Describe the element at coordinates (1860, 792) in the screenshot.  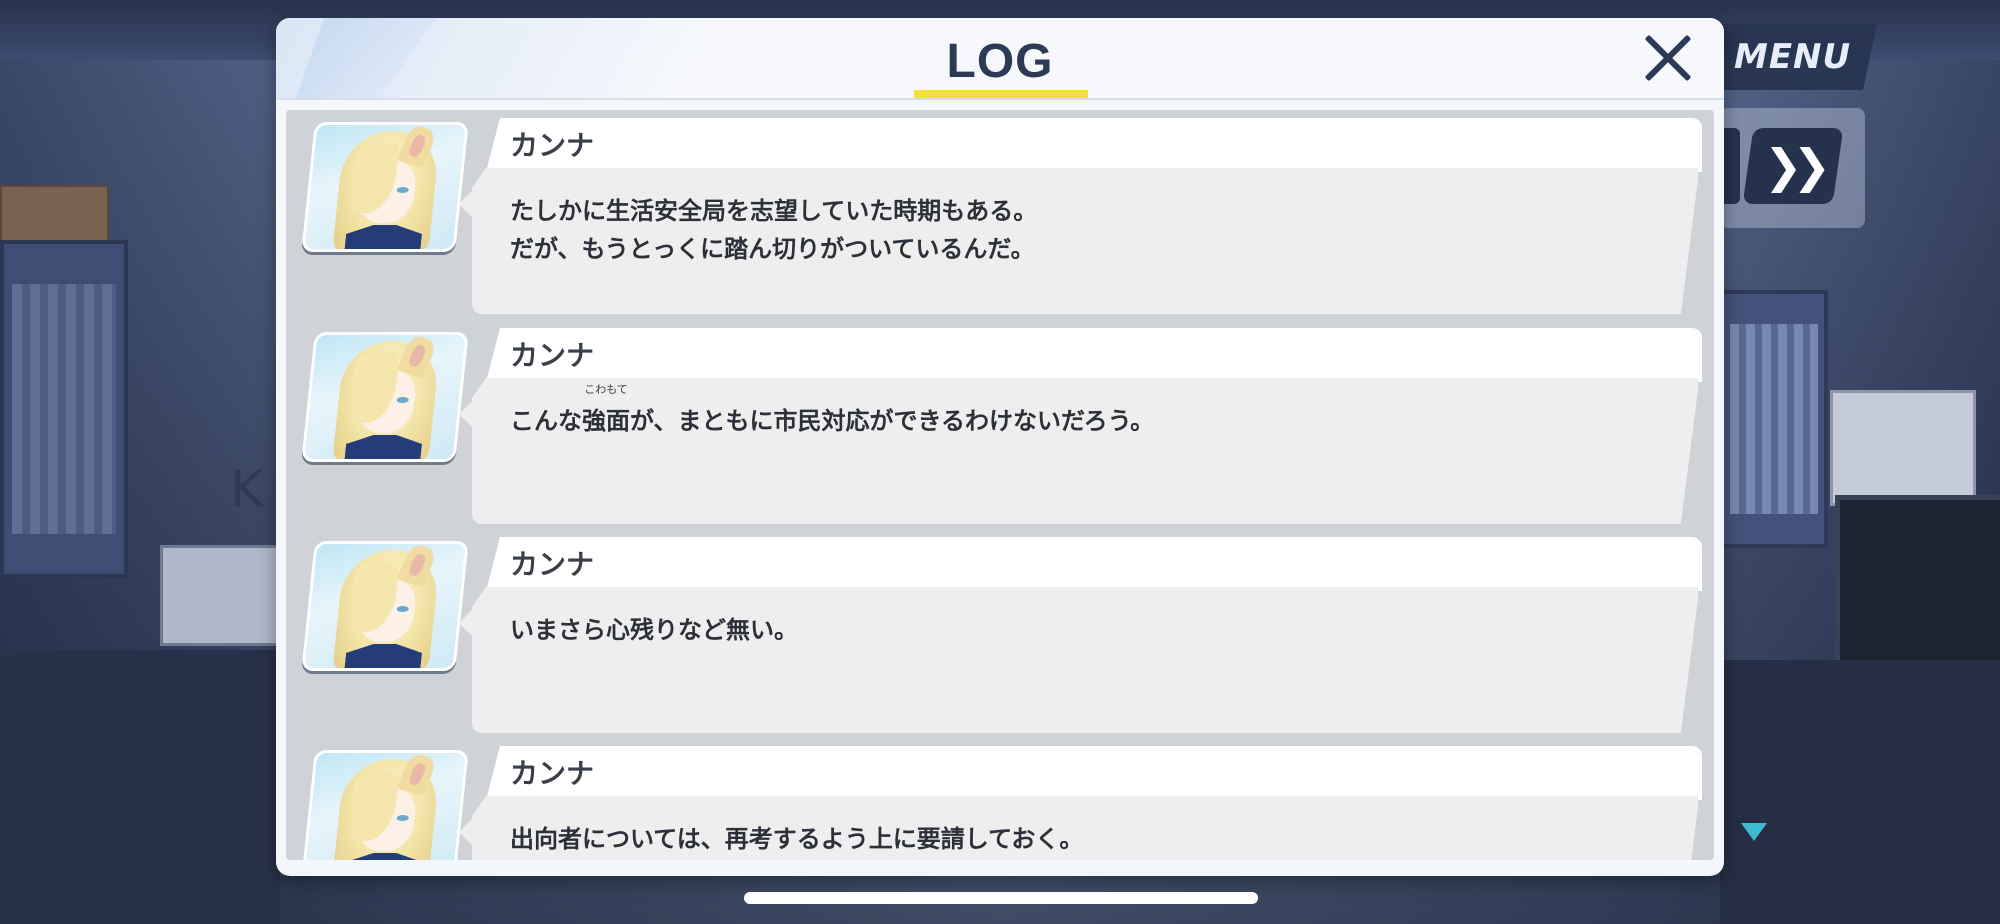
I see `right-desk` at that location.